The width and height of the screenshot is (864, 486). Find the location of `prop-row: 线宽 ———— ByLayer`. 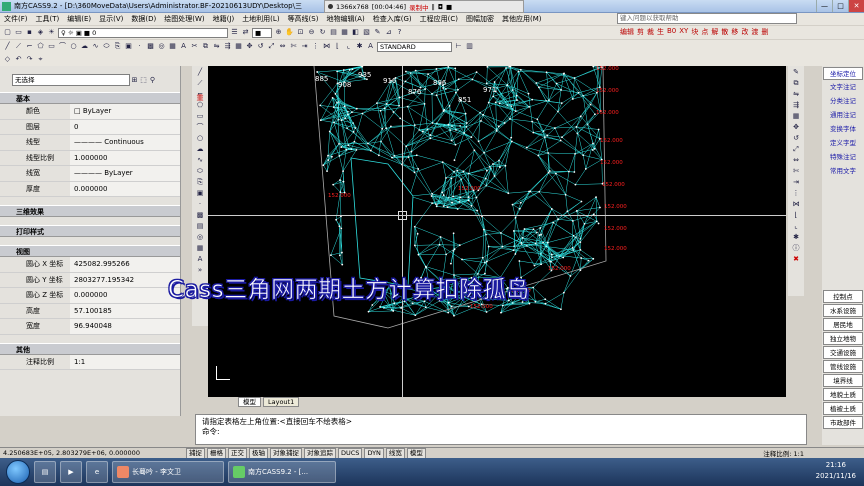

prop-row: 线宽 ———— ByLayer is located at coordinates (90, 174).